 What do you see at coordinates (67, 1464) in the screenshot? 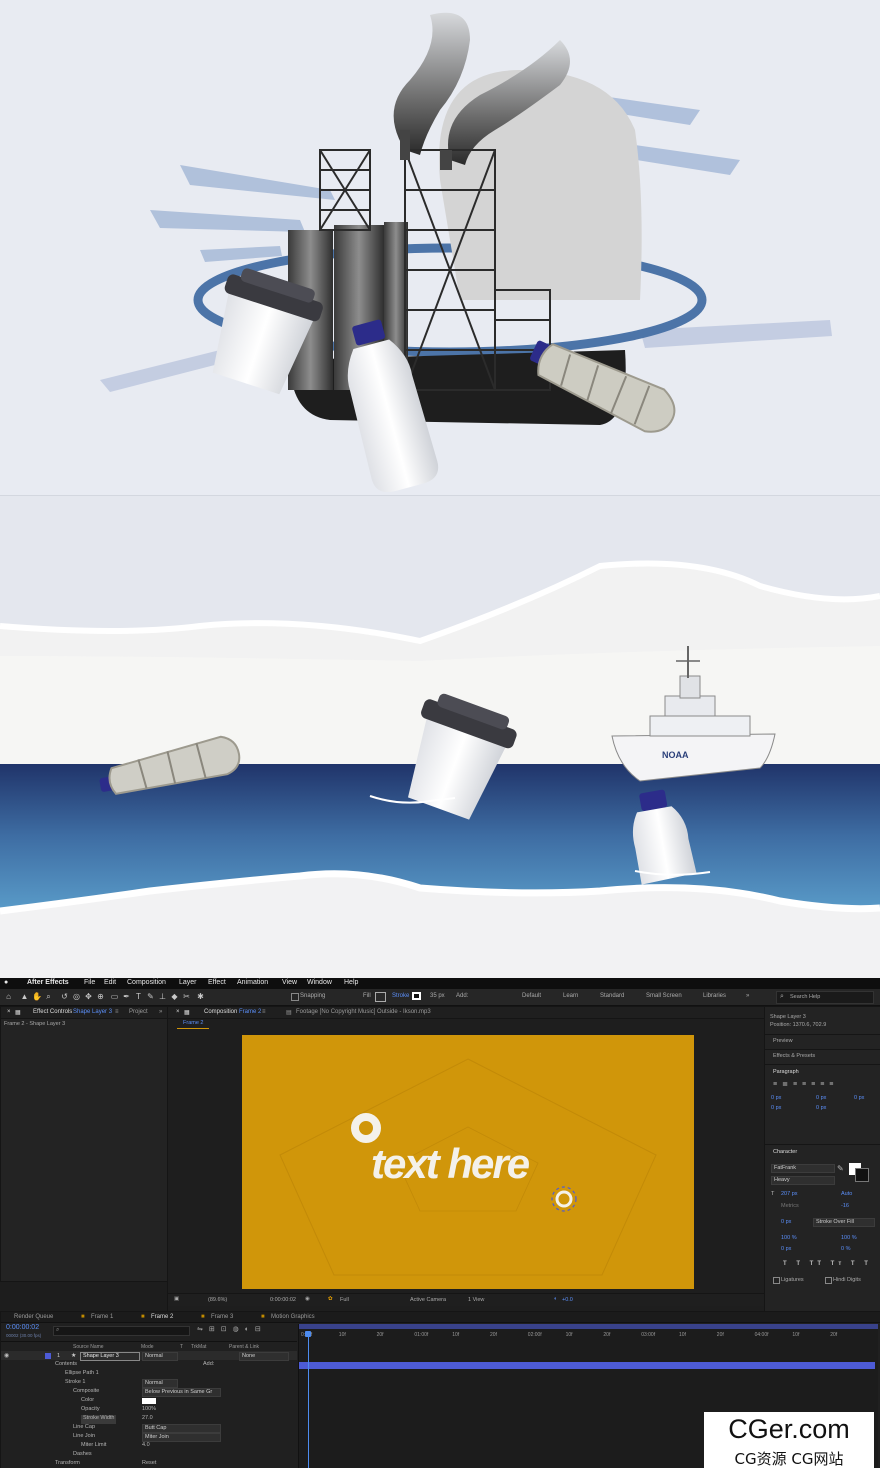
I see `prop-transform: Transform` at bounding box center [67, 1464].